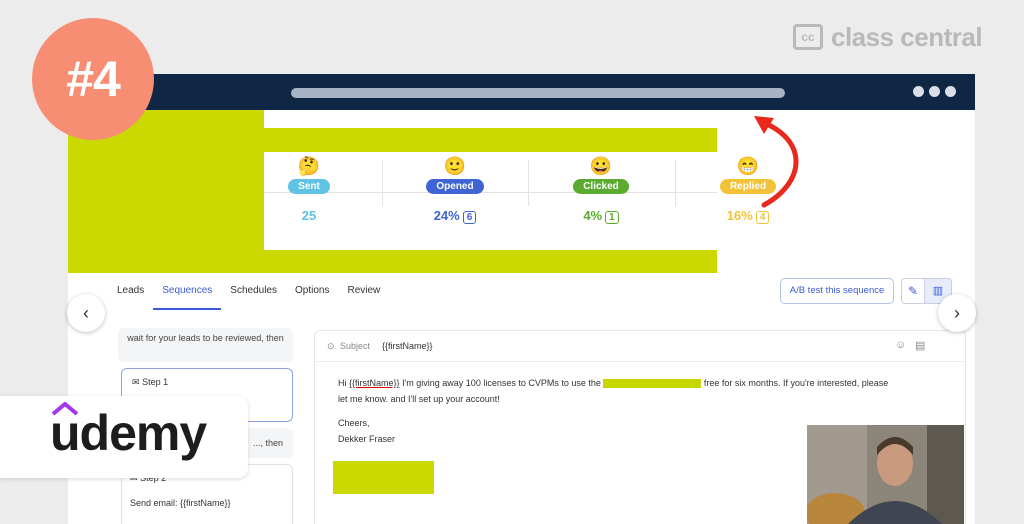 The height and width of the screenshot is (524, 1024). I want to click on webcam-video, so click(885, 474).